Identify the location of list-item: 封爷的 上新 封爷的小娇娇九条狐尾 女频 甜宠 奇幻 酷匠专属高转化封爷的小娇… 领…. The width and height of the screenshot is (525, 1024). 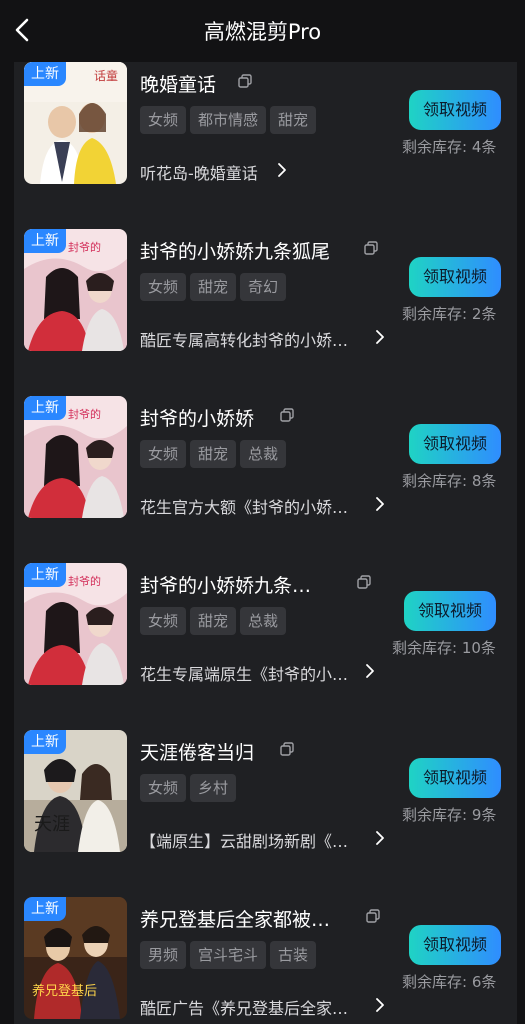
(265, 296).